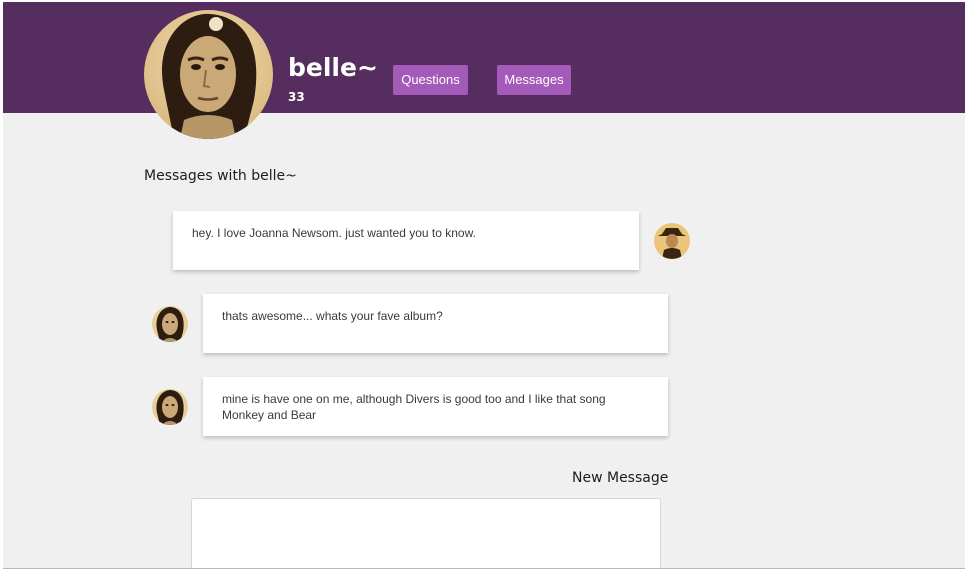 The height and width of the screenshot is (570, 968). I want to click on profile-age: 33, so click(296, 97).